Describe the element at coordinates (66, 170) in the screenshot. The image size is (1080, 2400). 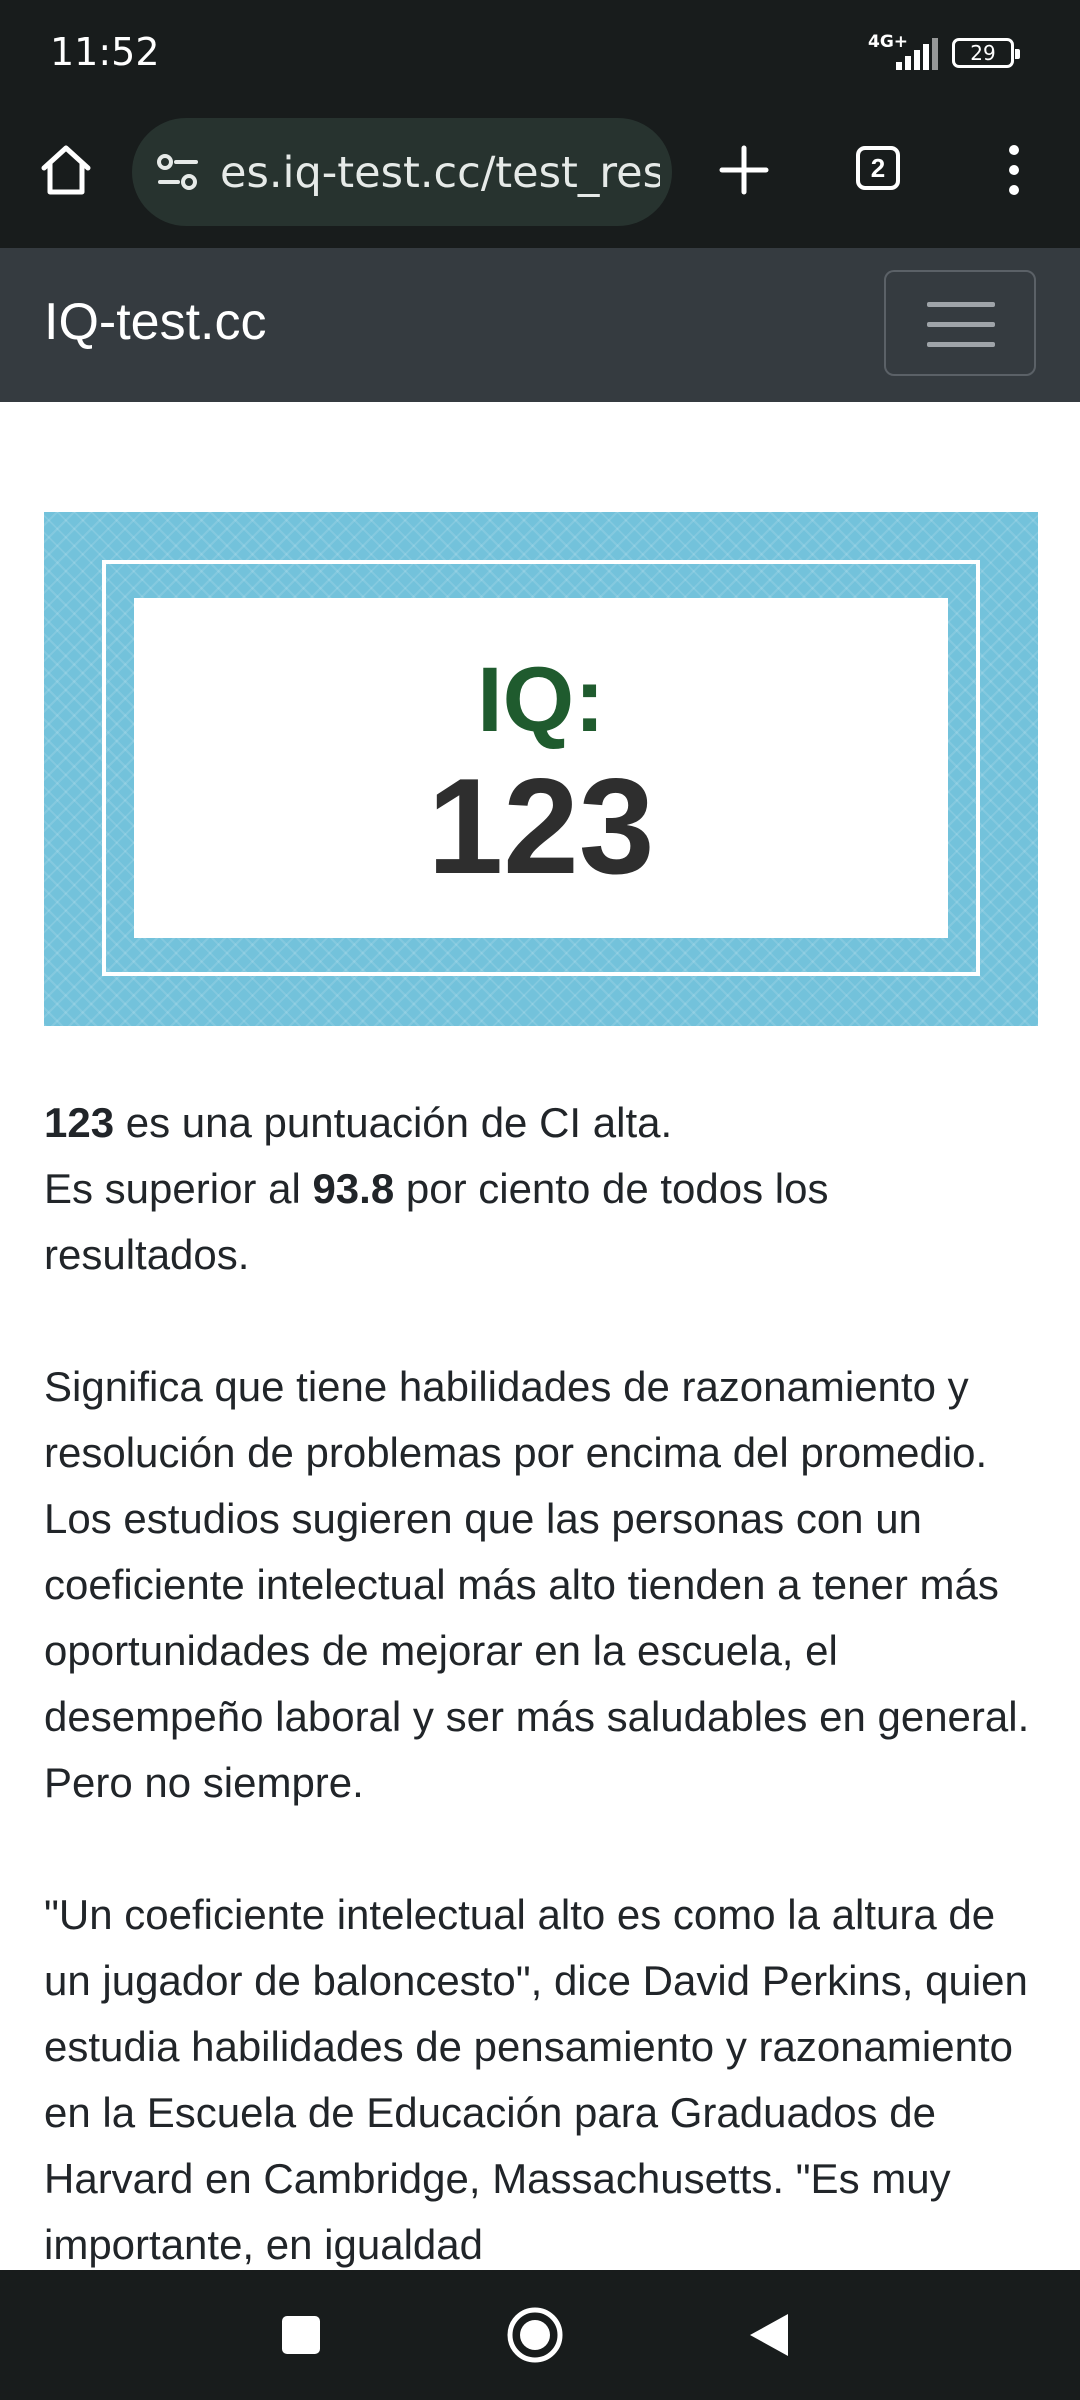
I see `home-icon` at that location.